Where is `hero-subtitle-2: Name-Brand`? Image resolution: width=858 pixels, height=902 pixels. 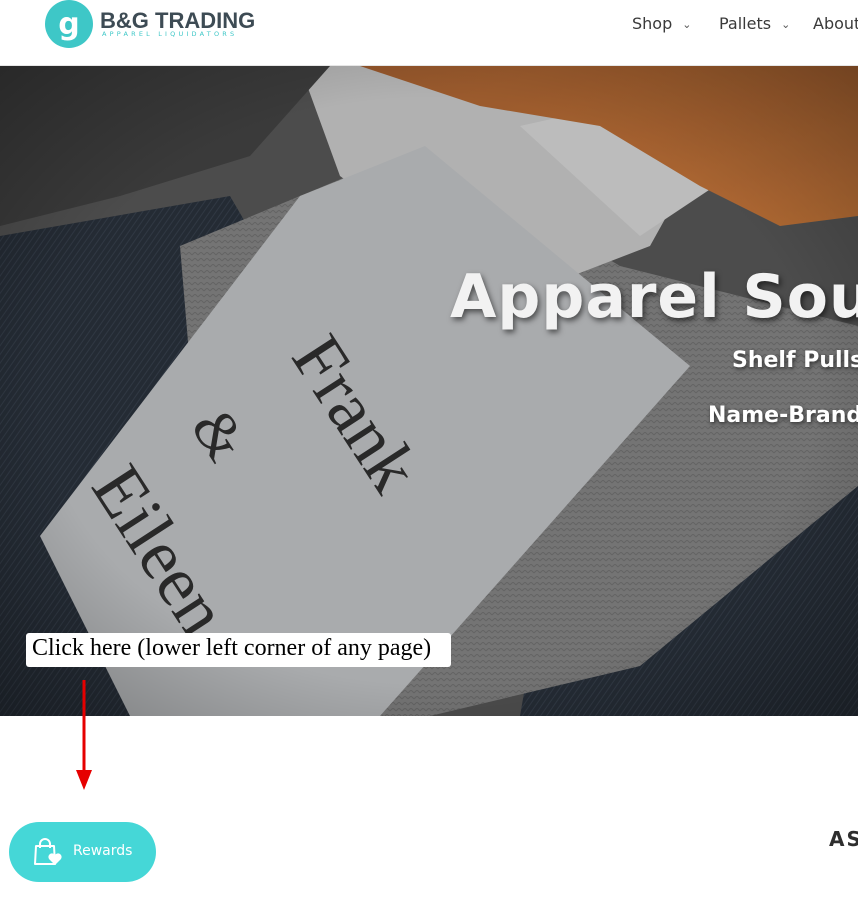
hero-subtitle-2: Name-Brand is located at coordinates (783, 415).